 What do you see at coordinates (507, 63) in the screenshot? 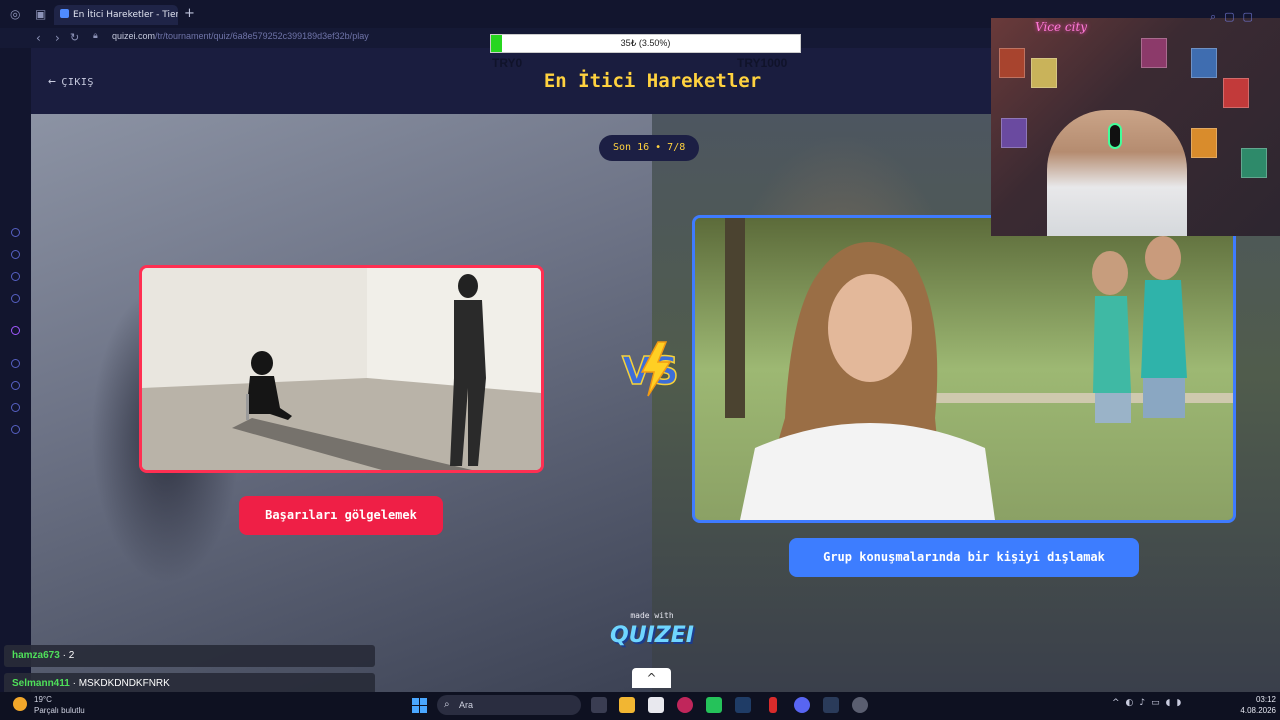
I see `donation-min-label: TRY0` at bounding box center [507, 63].